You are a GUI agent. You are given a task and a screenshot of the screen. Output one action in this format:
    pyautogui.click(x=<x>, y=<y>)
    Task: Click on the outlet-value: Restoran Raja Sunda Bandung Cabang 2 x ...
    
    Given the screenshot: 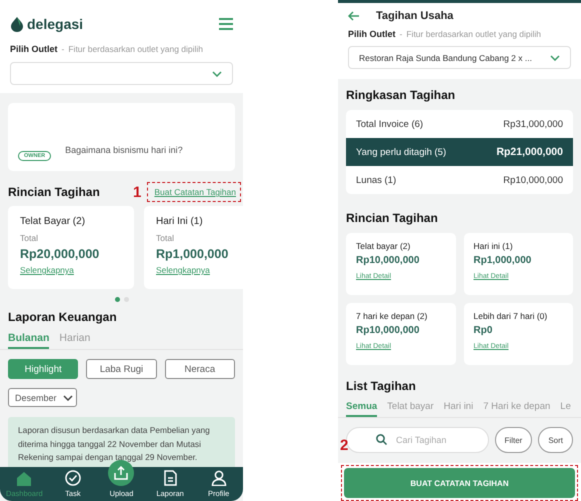 What is the action you would take?
    pyautogui.click(x=445, y=57)
    